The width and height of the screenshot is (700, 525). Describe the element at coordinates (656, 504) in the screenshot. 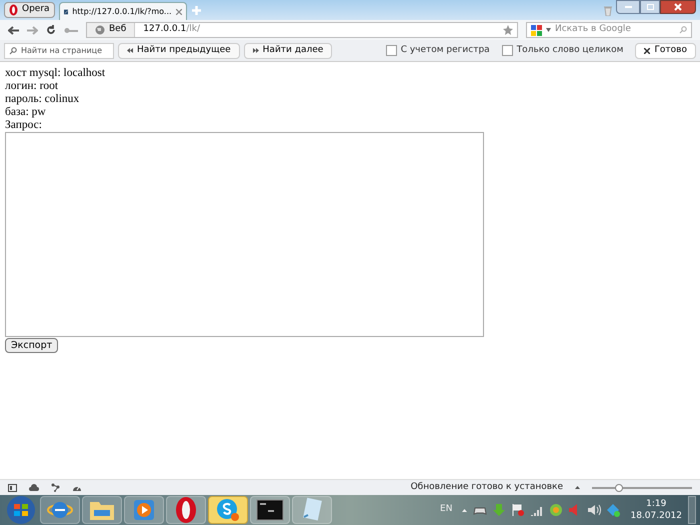

I see `clock-time: 1:19` at that location.